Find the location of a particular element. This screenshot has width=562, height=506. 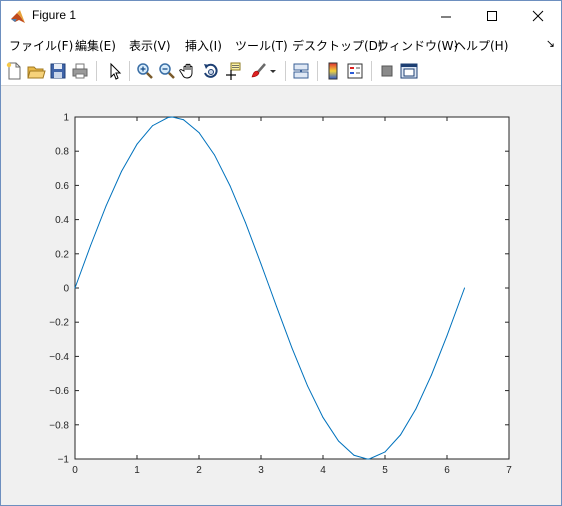

close-icon is located at coordinates (538, 16).